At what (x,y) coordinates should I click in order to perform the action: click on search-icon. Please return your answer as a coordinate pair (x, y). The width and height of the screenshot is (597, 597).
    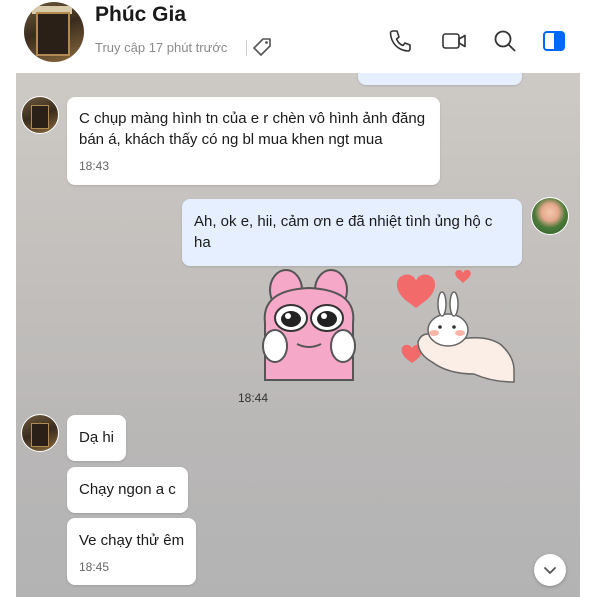
    Looking at the image, I should click on (505, 41).